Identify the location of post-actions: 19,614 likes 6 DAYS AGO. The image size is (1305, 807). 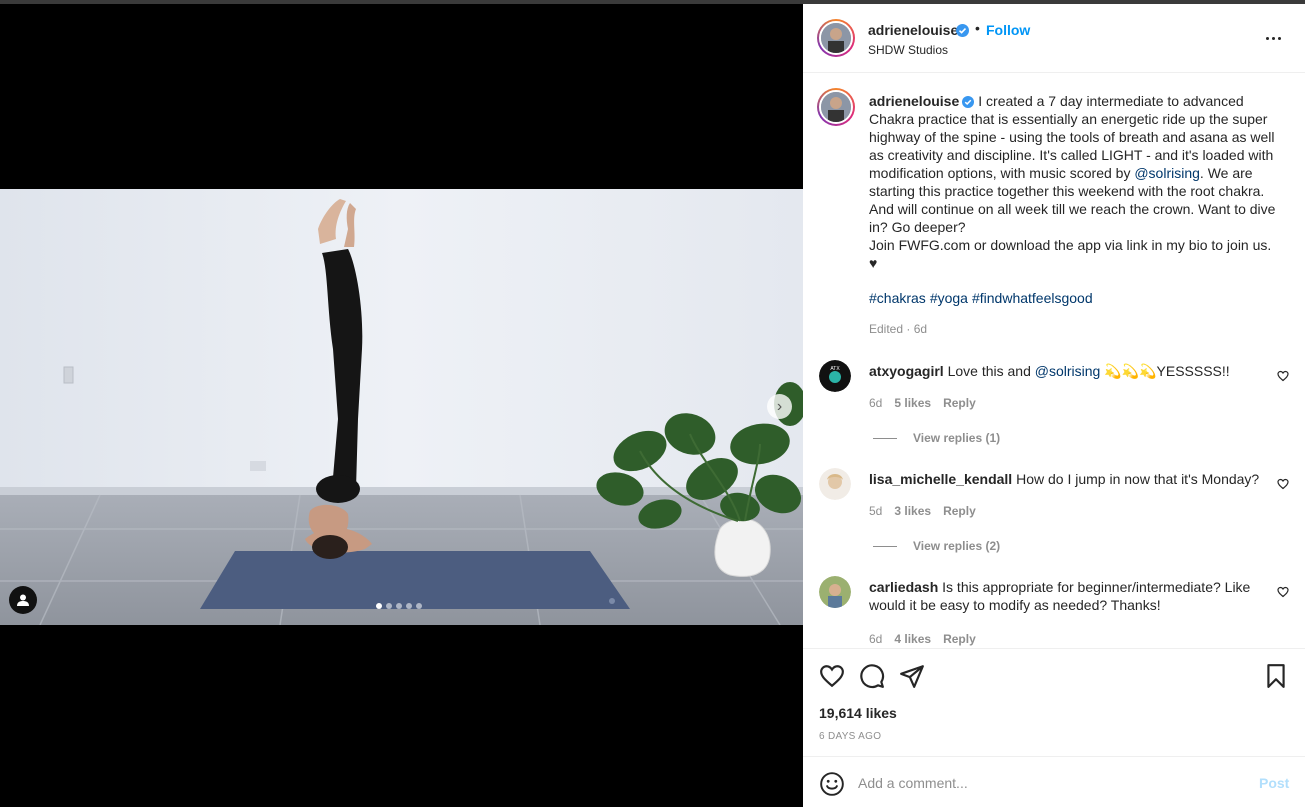
(1054, 702).